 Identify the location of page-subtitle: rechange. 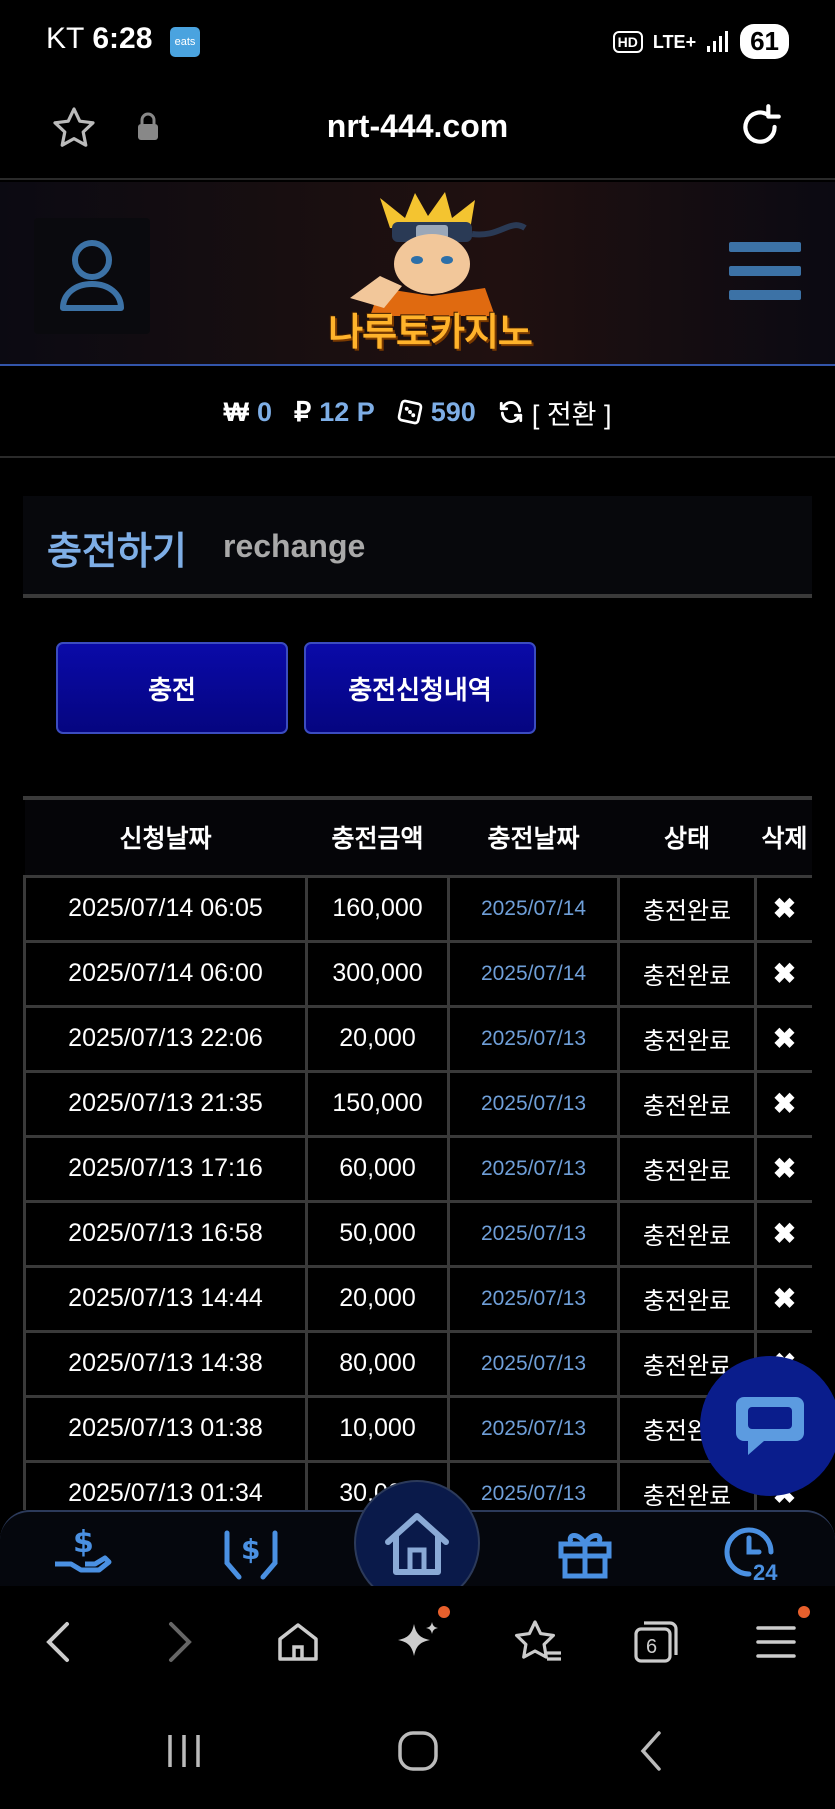
(294, 546).